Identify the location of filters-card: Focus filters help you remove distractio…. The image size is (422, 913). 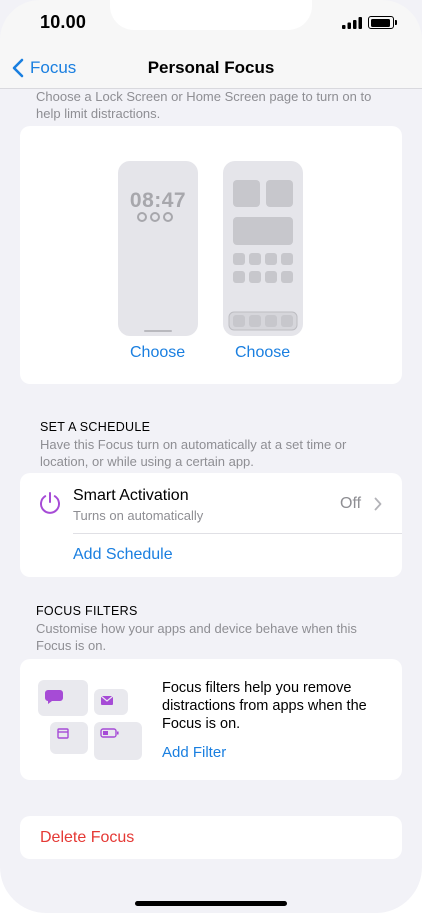
(211, 719).